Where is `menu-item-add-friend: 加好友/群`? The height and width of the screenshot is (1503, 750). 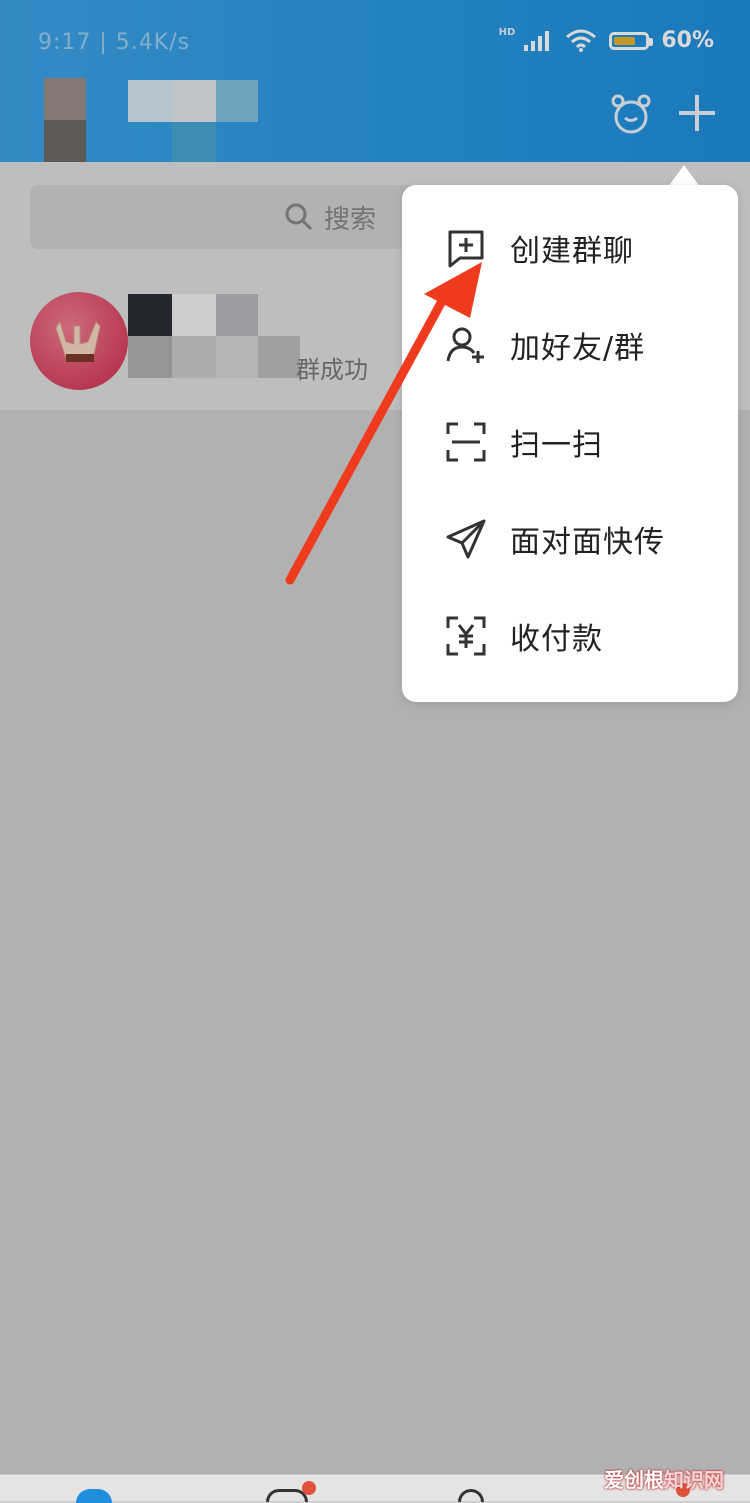 menu-item-add-friend: 加好友/群 is located at coordinates (570, 344).